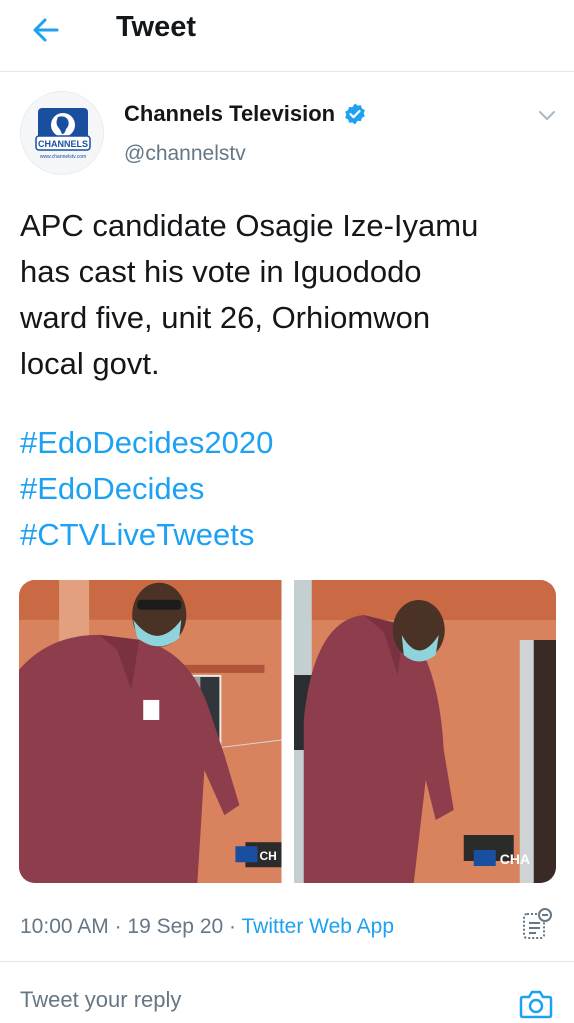 This screenshot has height=1023, width=574. What do you see at coordinates (514, 859) in the screenshot?
I see `photo-watermark: CHA` at bounding box center [514, 859].